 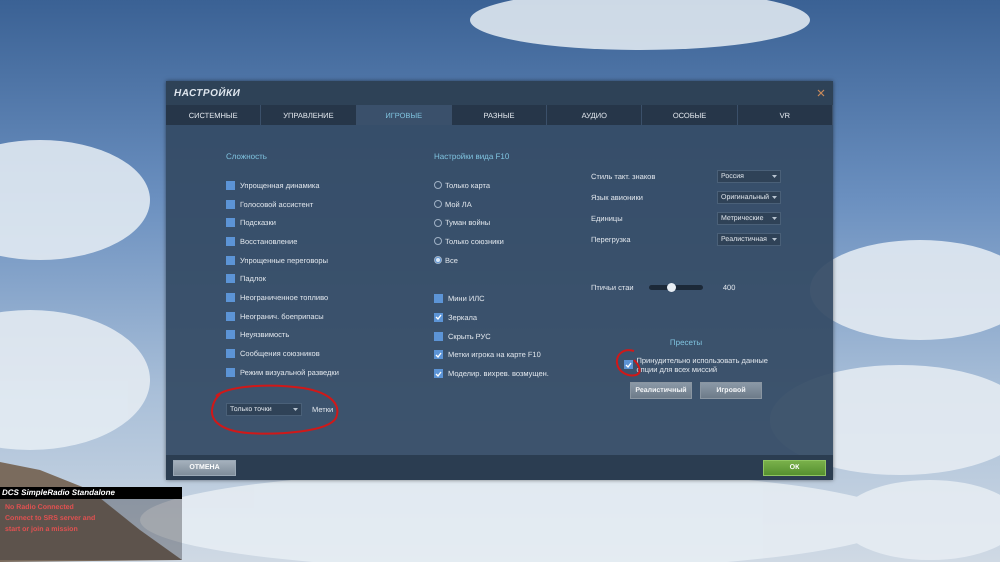 I want to click on slider-track, so click(x=676, y=287).